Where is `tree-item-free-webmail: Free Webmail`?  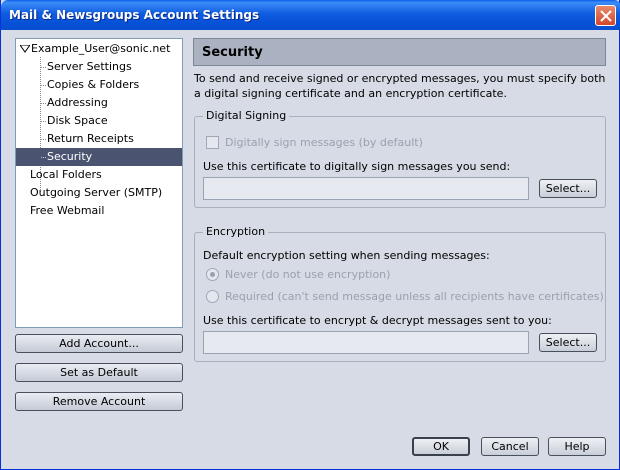 tree-item-free-webmail: Free Webmail is located at coordinates (106, 211).